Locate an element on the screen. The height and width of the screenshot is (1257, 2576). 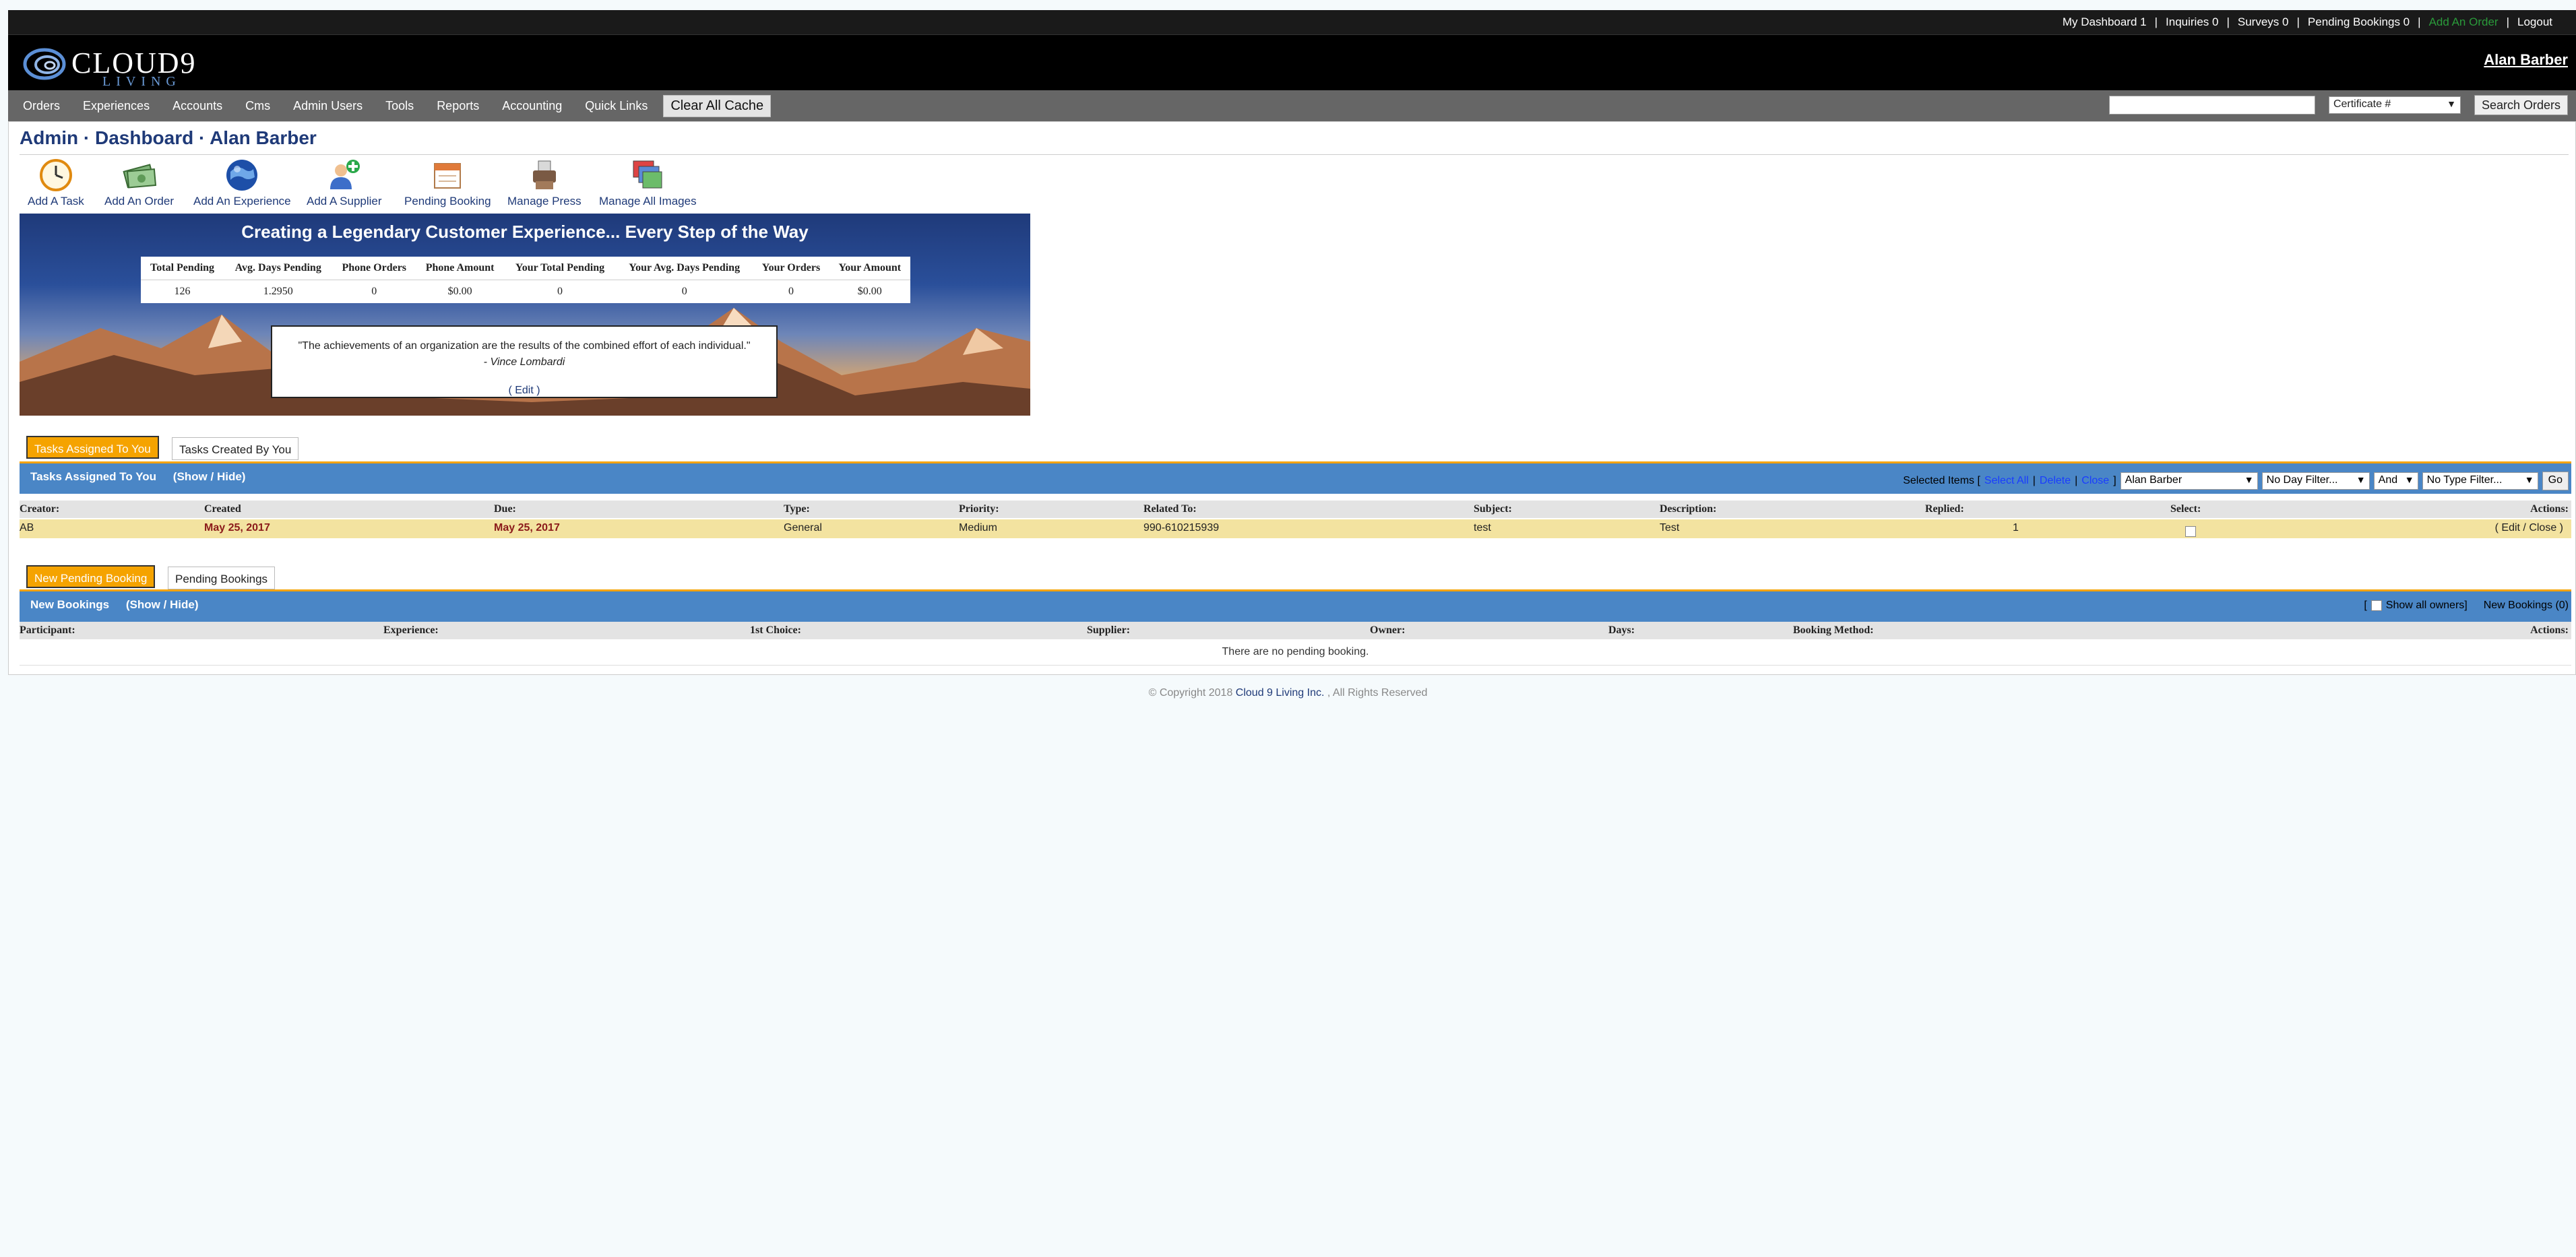
quote-author: - Vince Lombardi is located at coordinates (524, 362).